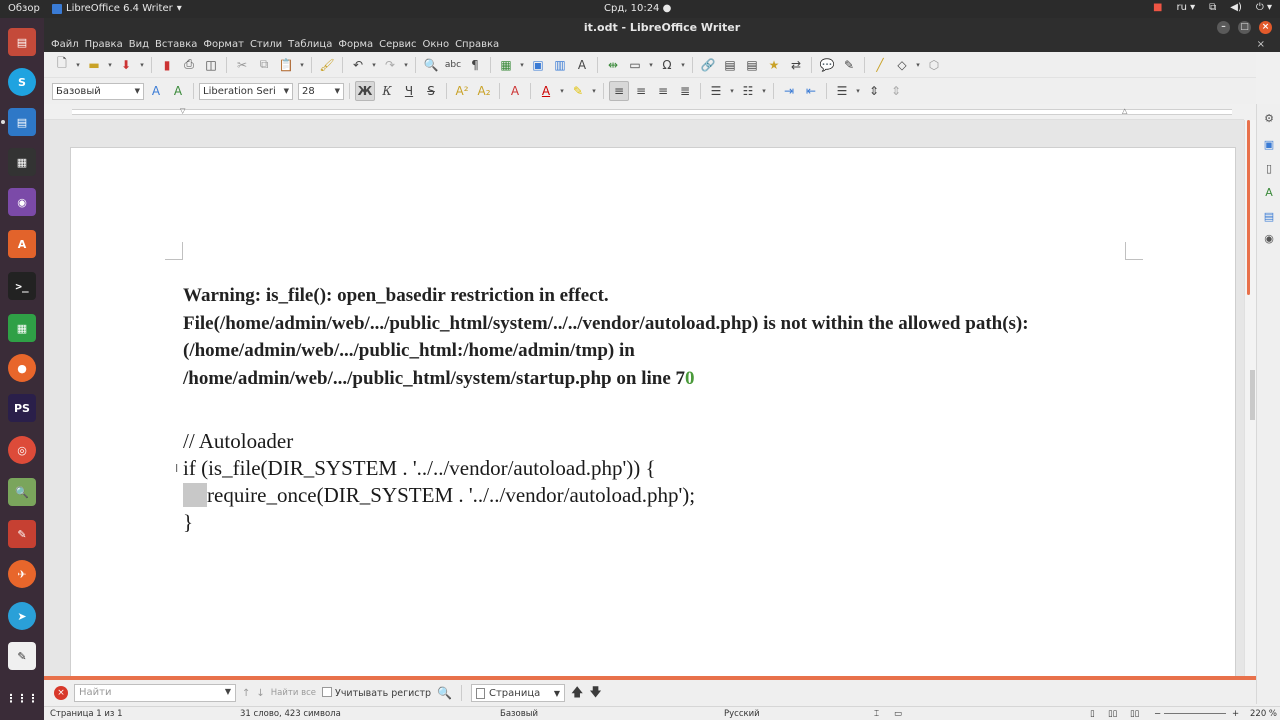  I want to click on files-icon: ▤, so click(22, 42).